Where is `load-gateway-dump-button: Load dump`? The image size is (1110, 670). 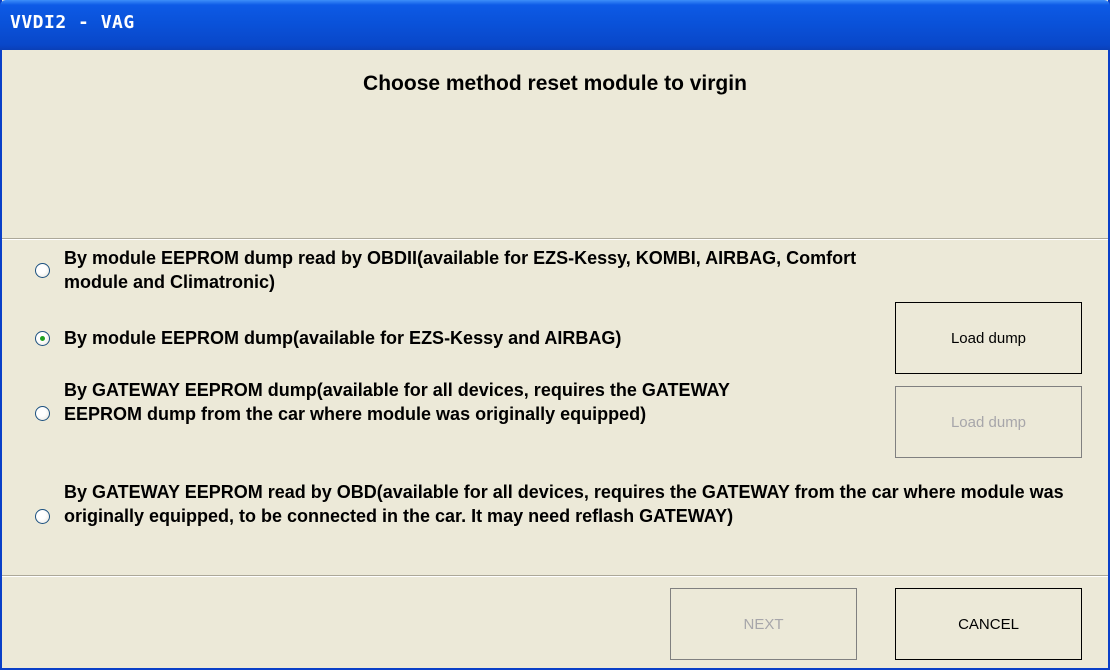
load-gateway-dump-button: Load dump is located at coordinates (988, 422).